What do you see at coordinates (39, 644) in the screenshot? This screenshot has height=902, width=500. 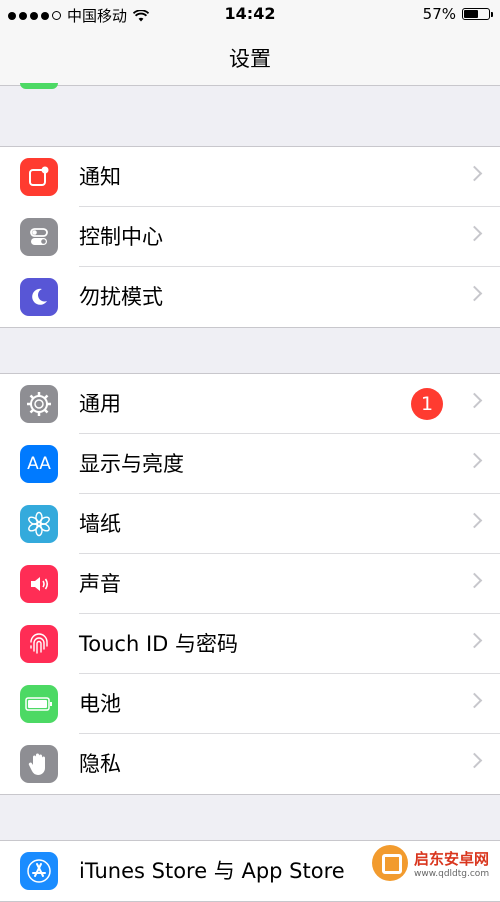 I see `fingerprint-icon` at bounding box center [39, 644].